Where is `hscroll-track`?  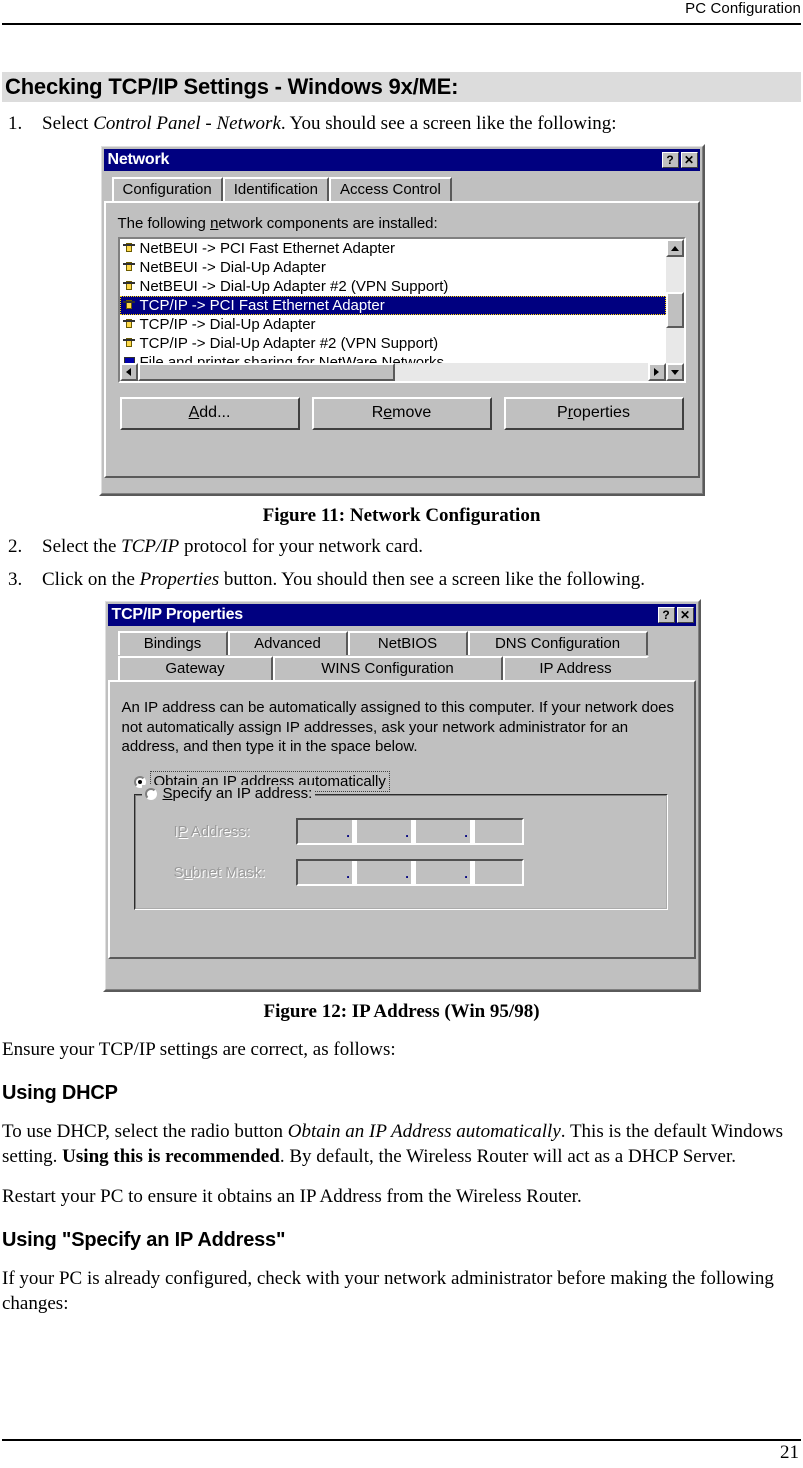 hscroll-track is located at coordinates (521, 372).